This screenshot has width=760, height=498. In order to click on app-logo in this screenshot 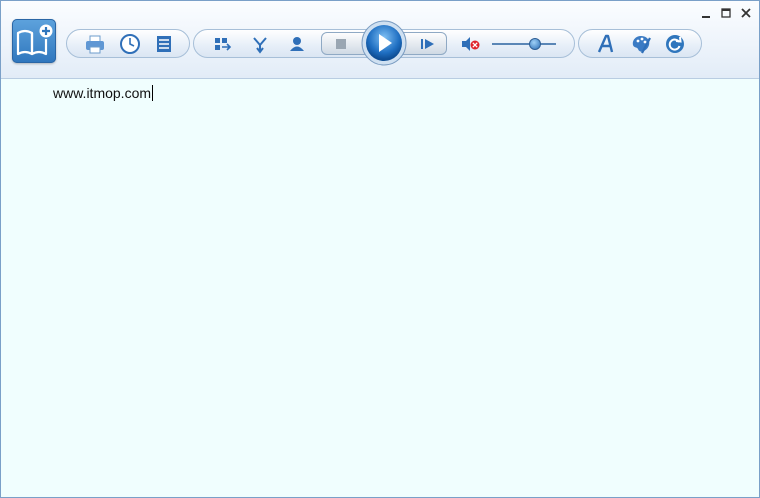, I will do `click(34, 41)`.